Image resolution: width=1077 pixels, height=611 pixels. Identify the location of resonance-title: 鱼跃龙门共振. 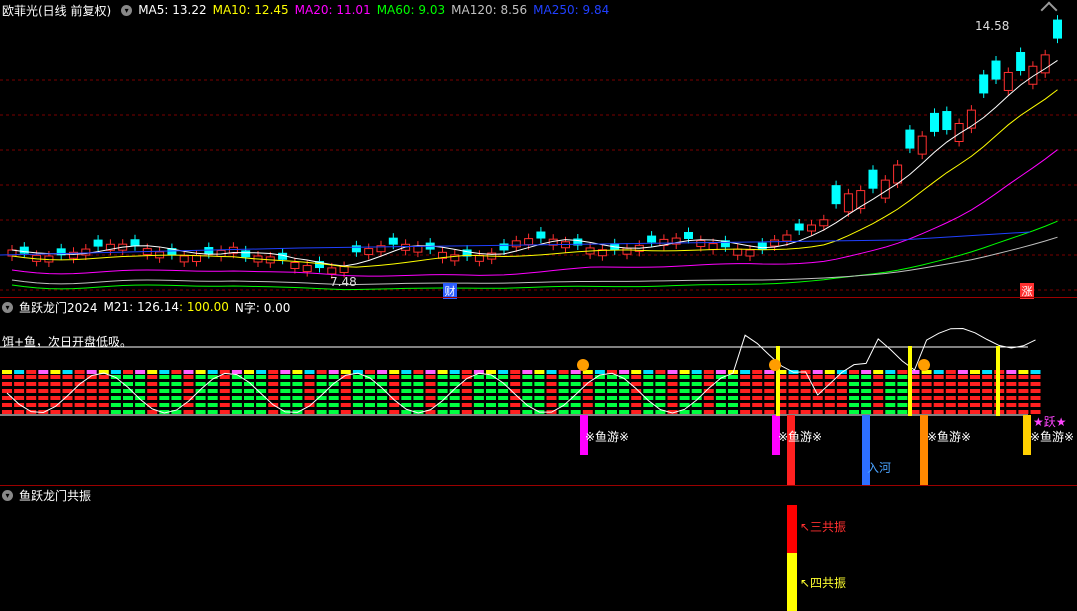
(55, 495).